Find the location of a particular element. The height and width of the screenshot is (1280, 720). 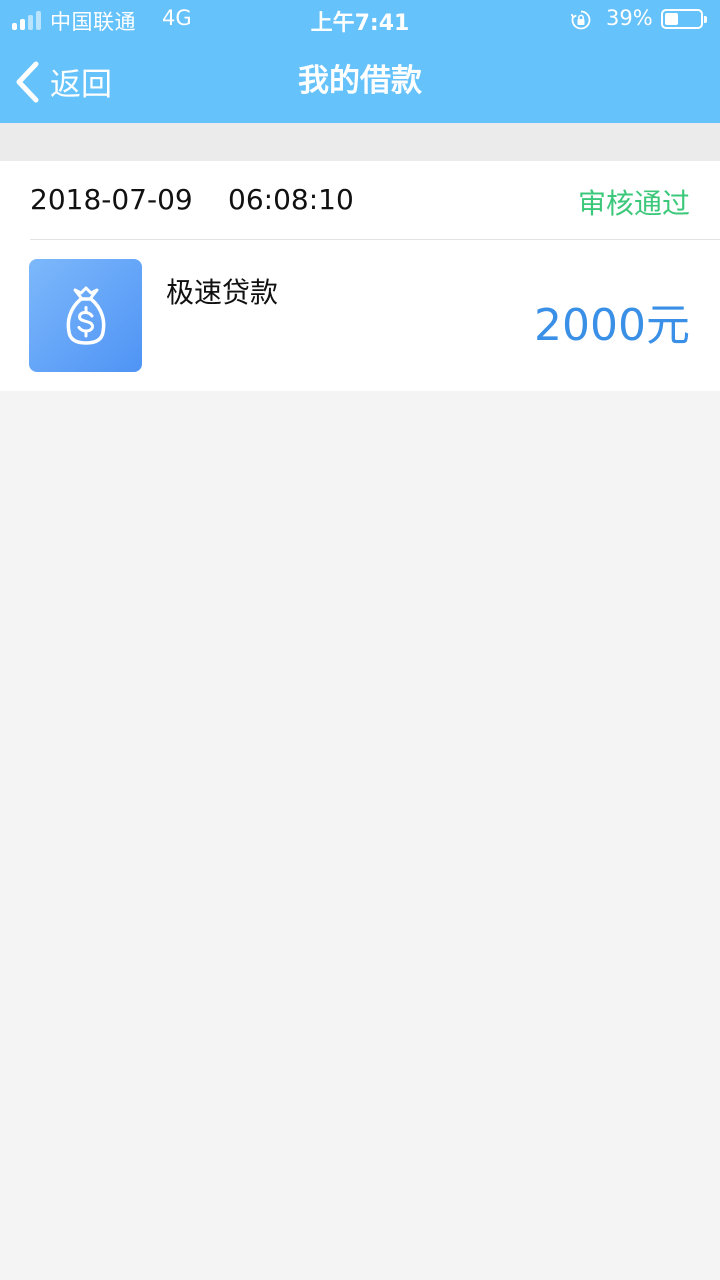

battery-level is located at coordinates (671, 19).